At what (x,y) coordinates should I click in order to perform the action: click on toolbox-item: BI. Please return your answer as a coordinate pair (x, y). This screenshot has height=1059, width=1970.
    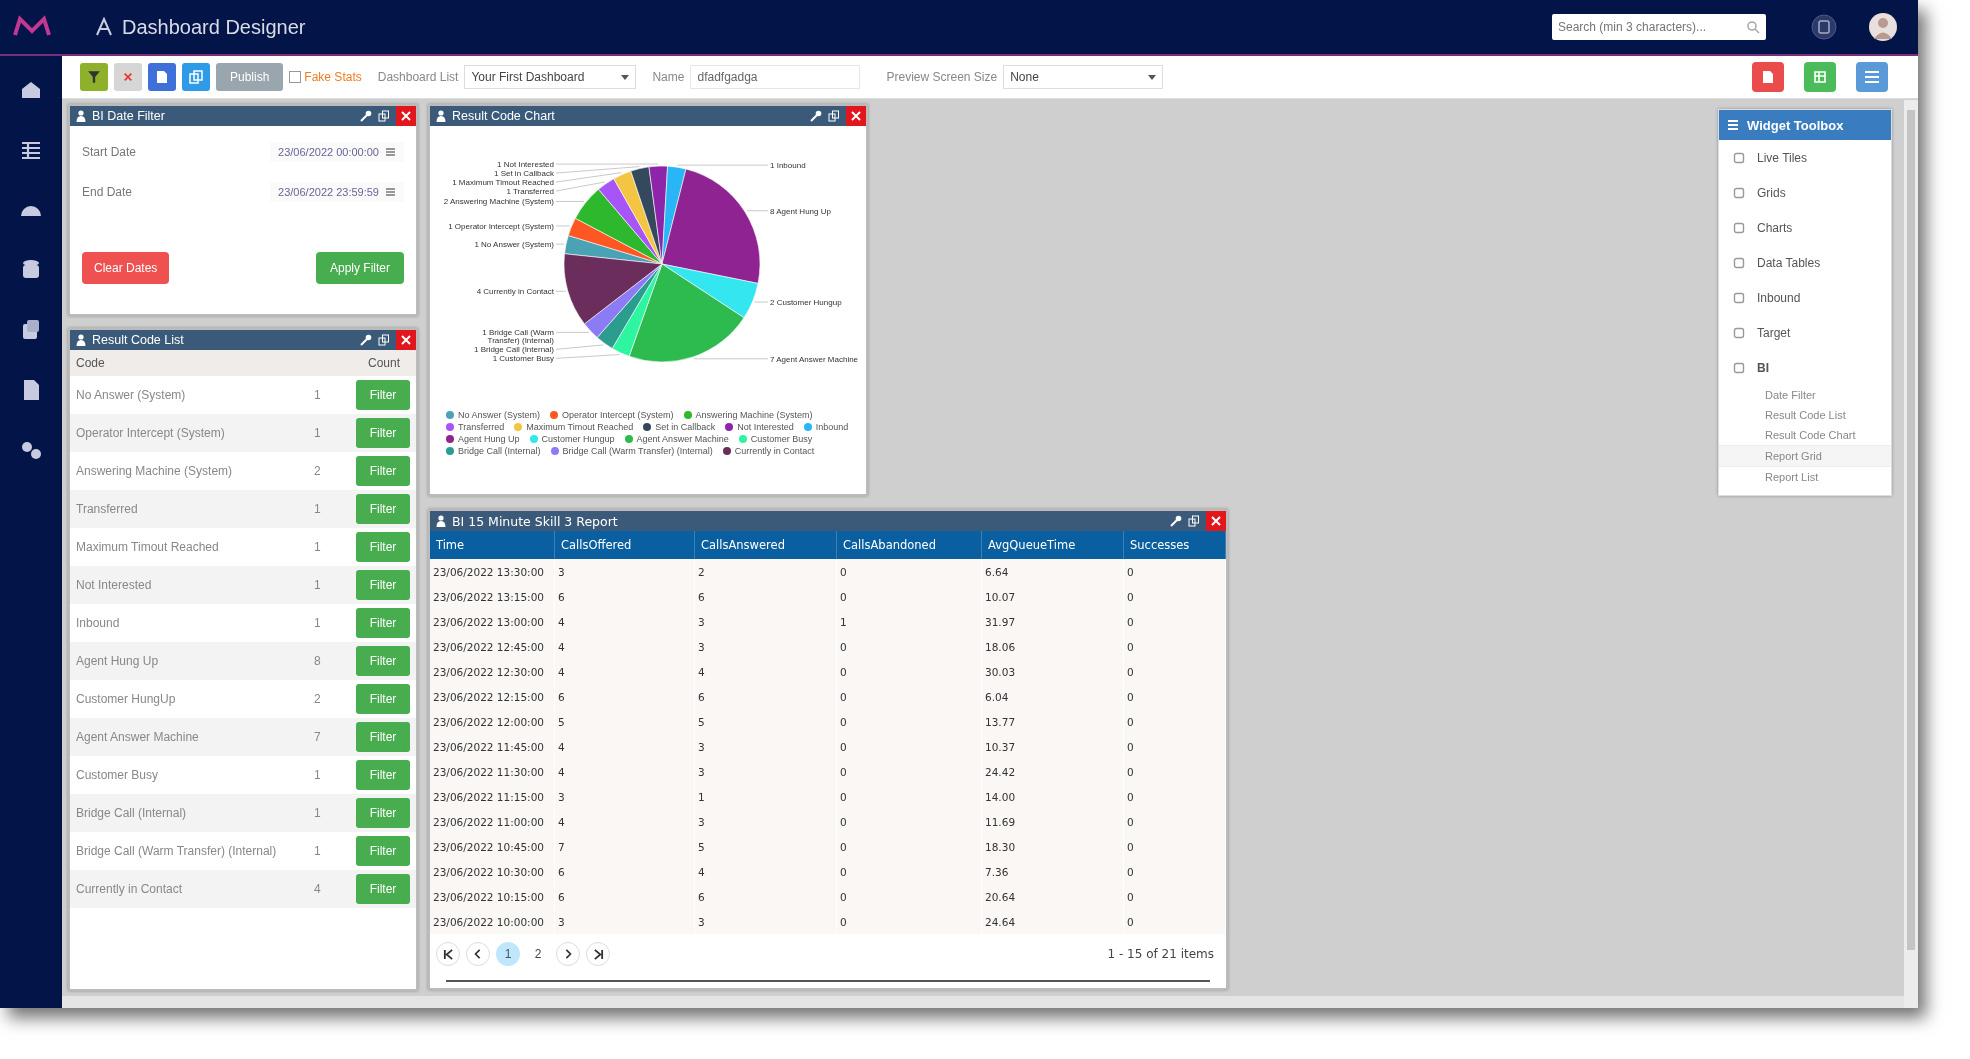
    Looking at the image, I should click on (1763, 367).